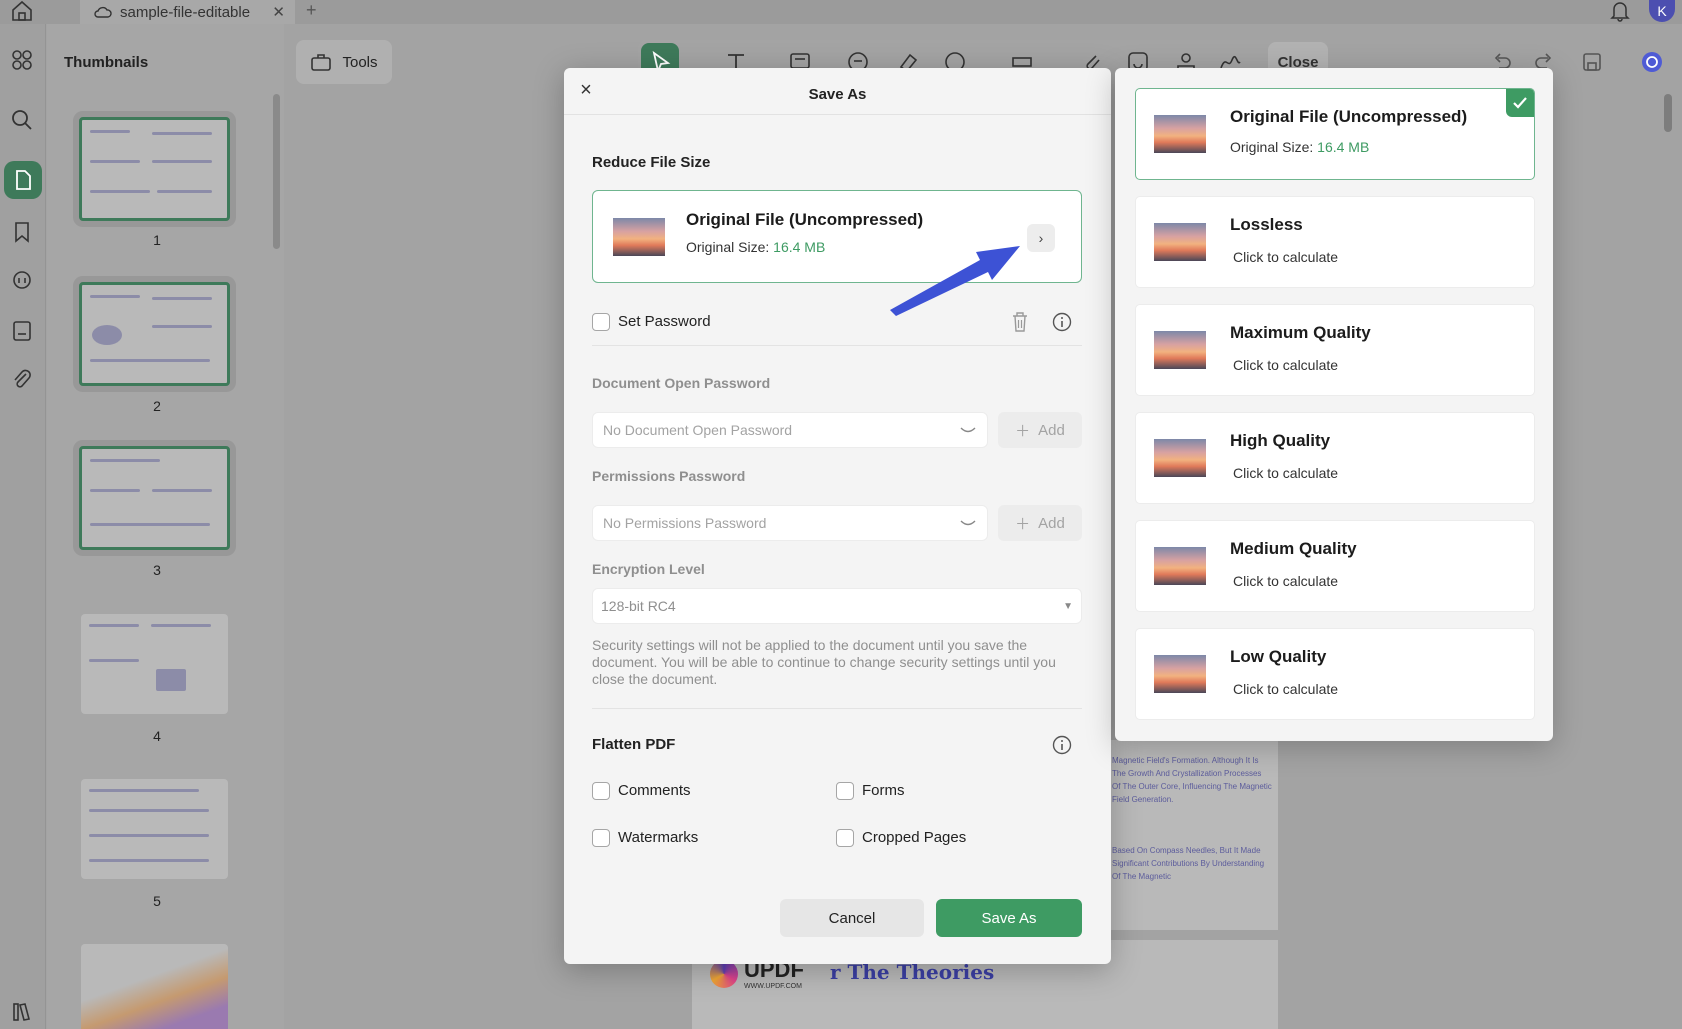  Describe the element at coordinates (1652, 62) in the screenshot. I see `ai-assistant-icon` at that location.